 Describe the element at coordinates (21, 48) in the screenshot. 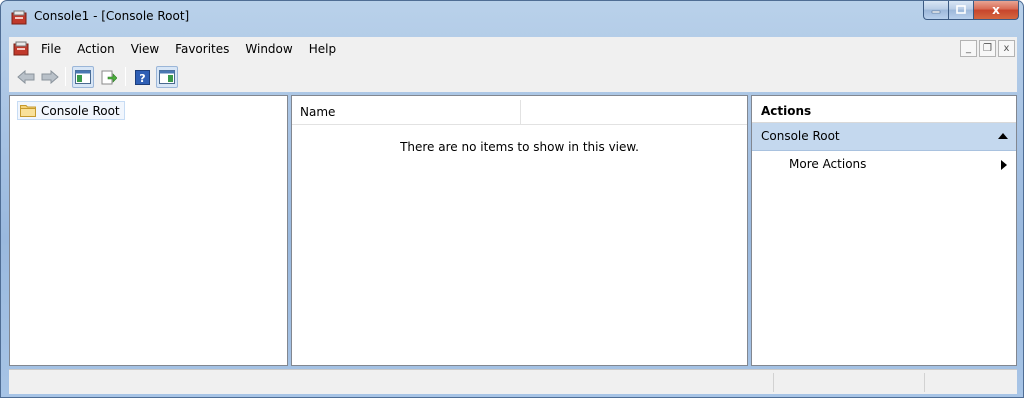

I see `system-menu-icon` at that location.